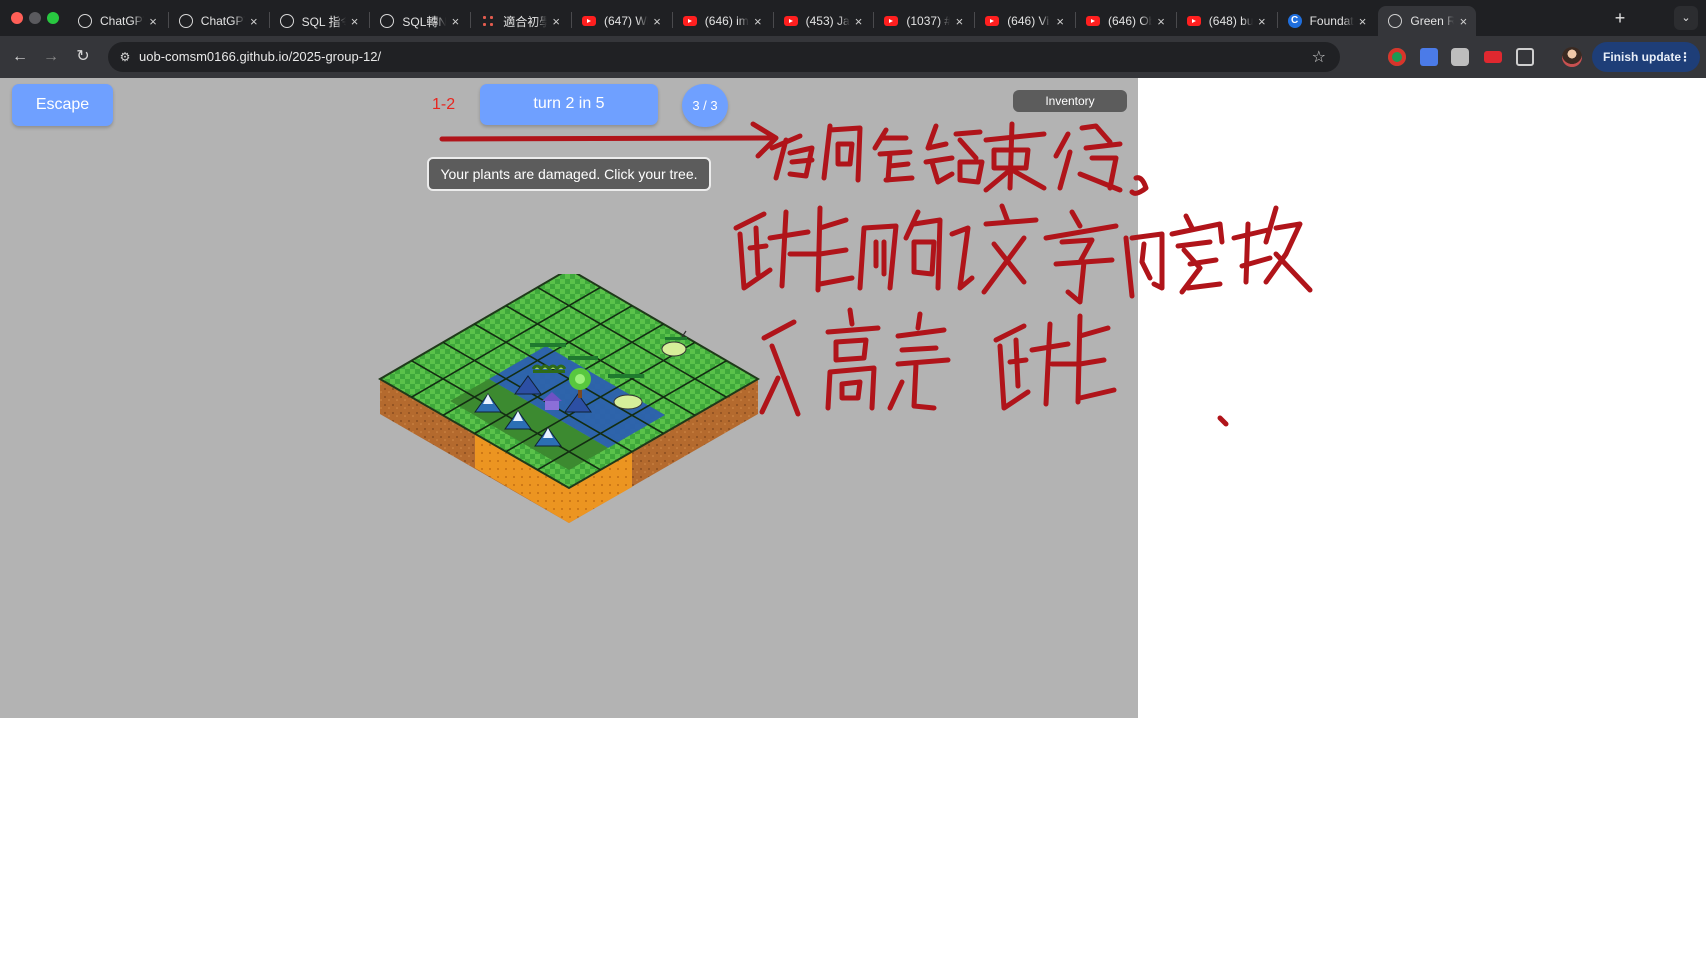  Describe the element at coordinates (1028, 21) in the screenshot. I see `tab-title: (646) Vi` at that location.